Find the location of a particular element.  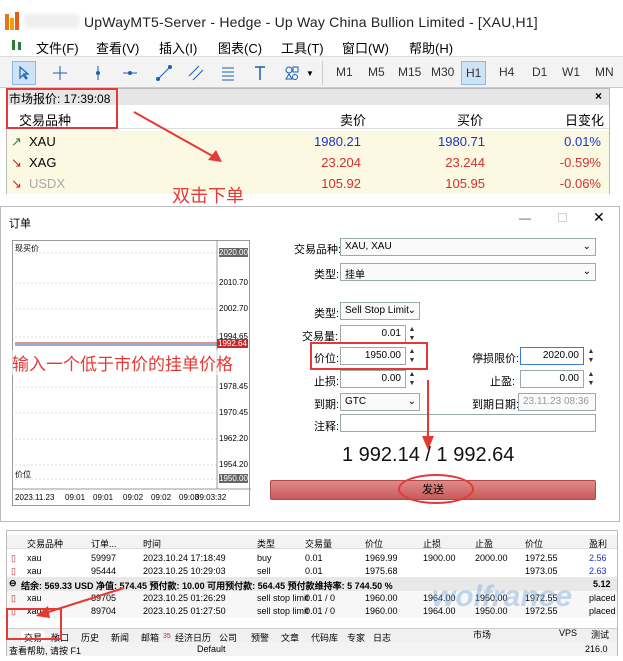

channel-icon is located at coordinates (196, 73).